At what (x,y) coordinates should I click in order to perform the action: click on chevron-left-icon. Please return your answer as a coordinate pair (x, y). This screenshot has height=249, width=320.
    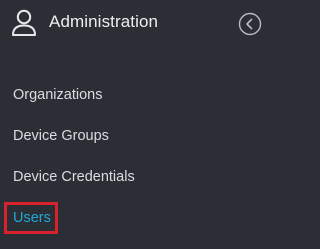
    Looking at the image, I should click on (249, 24).